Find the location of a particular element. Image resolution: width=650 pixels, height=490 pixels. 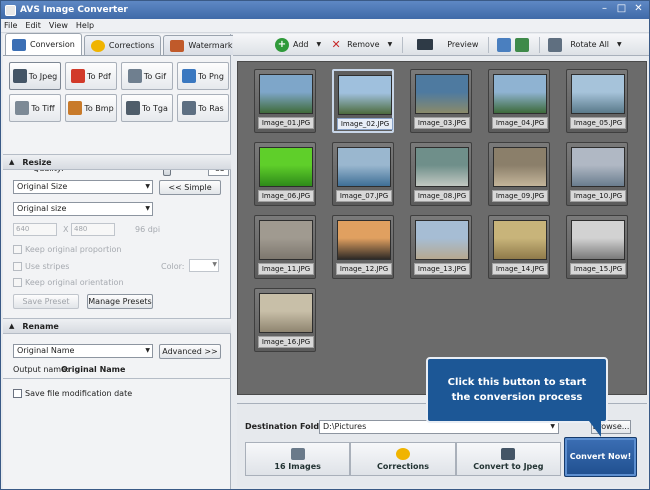

x-label: X is located at coordinates (66, 229).